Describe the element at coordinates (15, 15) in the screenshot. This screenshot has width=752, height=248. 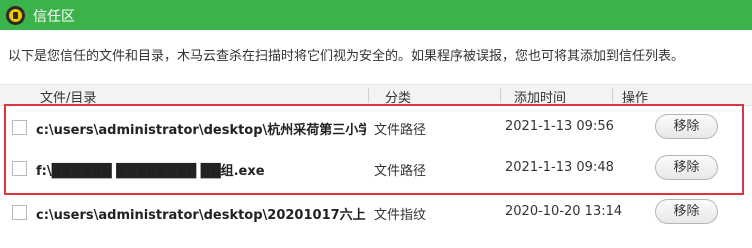
I see `shield-logo-icon` at that location.